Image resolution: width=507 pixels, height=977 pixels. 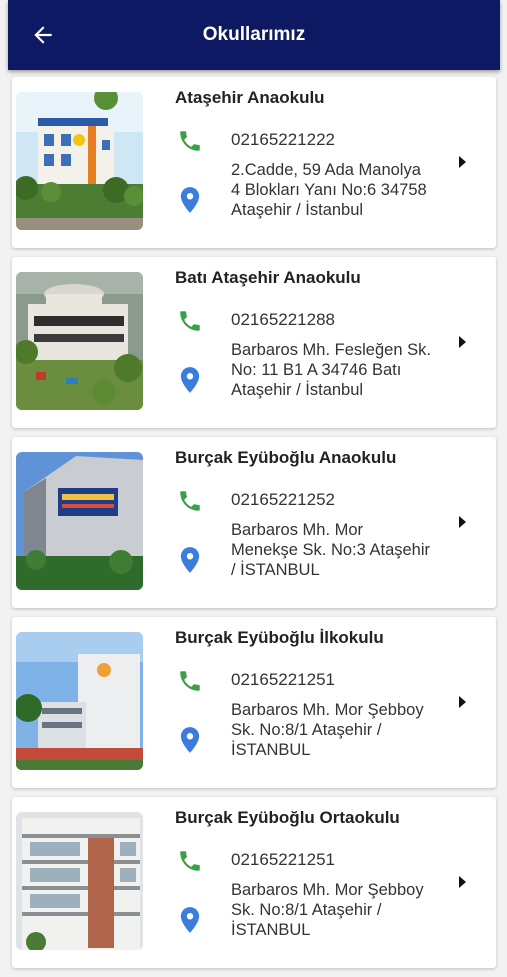 What do you see at coordinates (250, 97) in the screenshot?
I see `school-name: Ataşehir Anaokulu` at bounding box center [250, 97].